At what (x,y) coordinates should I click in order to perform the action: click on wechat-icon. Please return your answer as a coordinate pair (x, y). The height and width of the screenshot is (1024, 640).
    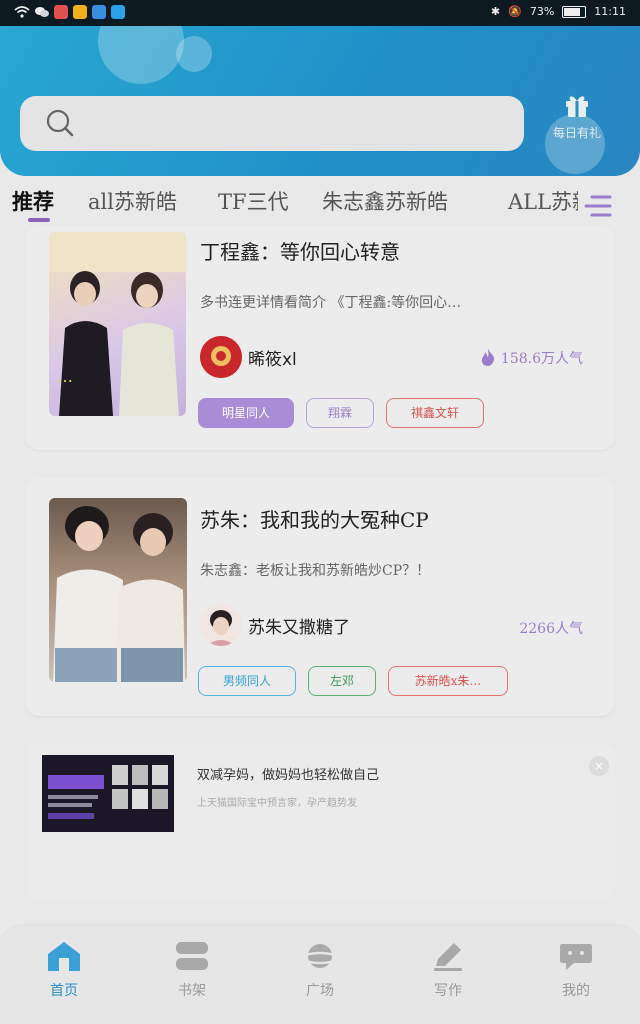
    Looking at the image, I should click on (42, 12).